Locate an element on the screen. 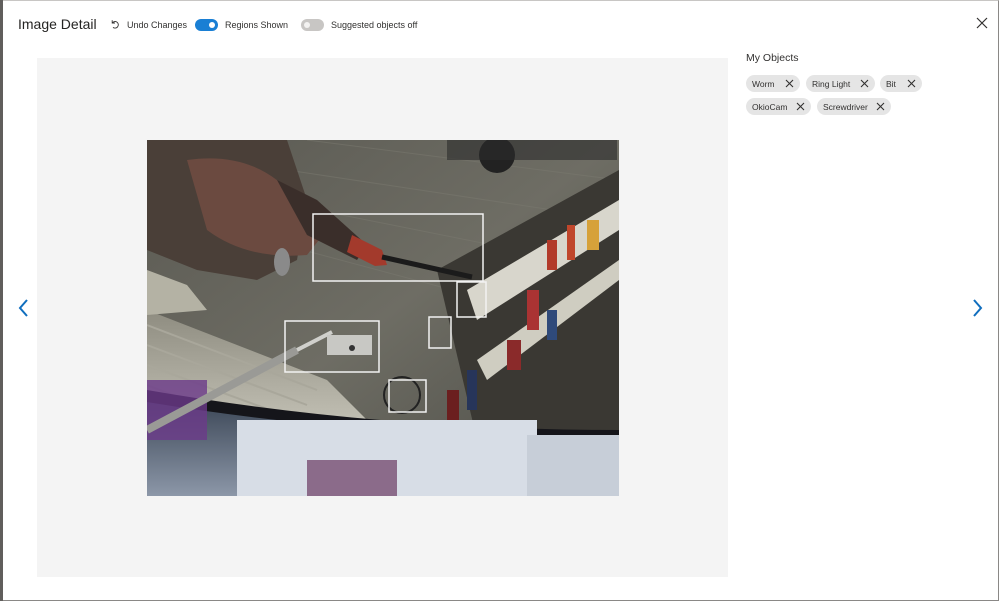 The height and width of the screenshot is (601, 999). undo-icon is located at coordinates (115, 25).